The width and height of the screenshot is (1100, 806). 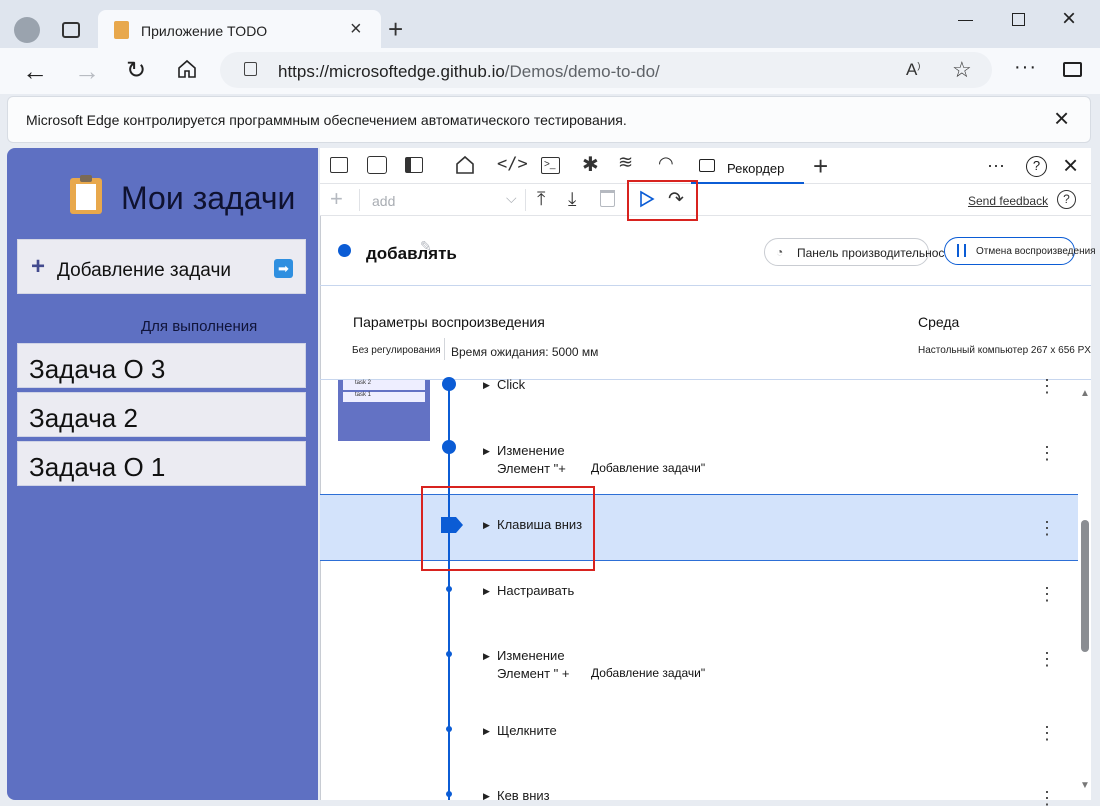 What do you see at coordinates (396, 350) in the screenshot?
I see `throttling-setting: Без регулирования` at bounding box center [396, 350].